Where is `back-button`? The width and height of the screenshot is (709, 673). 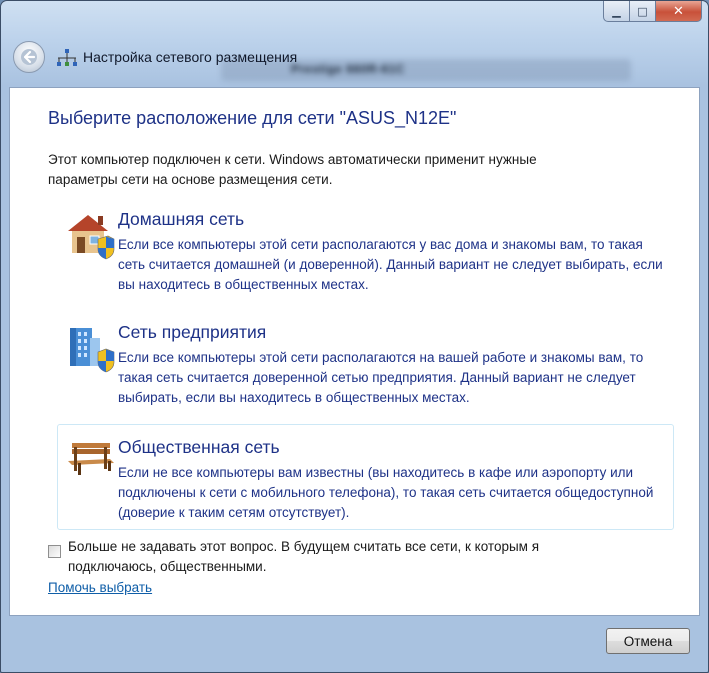
back-button is located at coordinates (29, 57).